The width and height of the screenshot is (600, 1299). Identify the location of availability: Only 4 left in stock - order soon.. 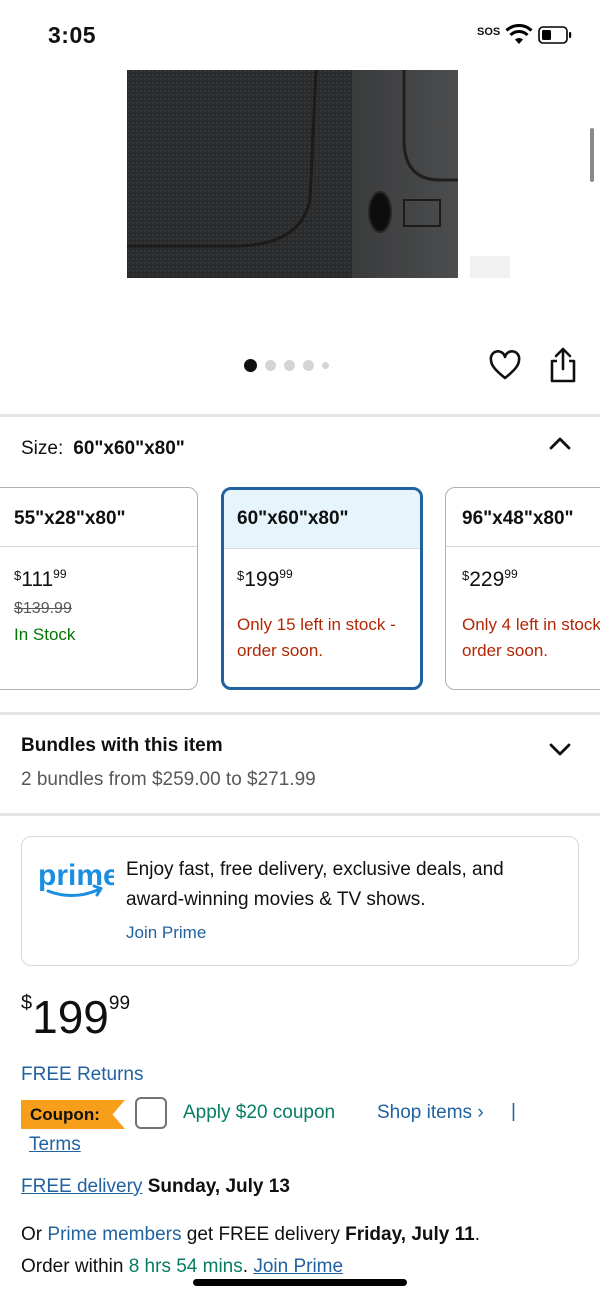
(531, 637).